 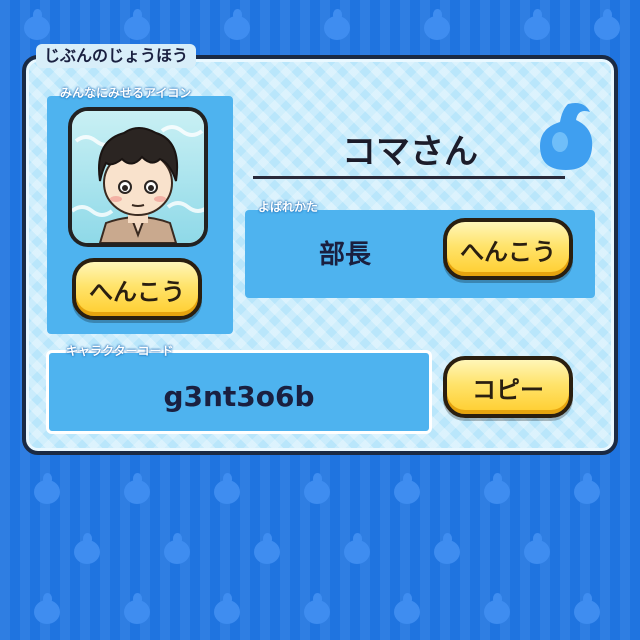 What do you see at coordinates (126, 93) in the screenshot?
I see `icon-section-label: みんなにみせるアイコン` at bounding box center [126, 93].